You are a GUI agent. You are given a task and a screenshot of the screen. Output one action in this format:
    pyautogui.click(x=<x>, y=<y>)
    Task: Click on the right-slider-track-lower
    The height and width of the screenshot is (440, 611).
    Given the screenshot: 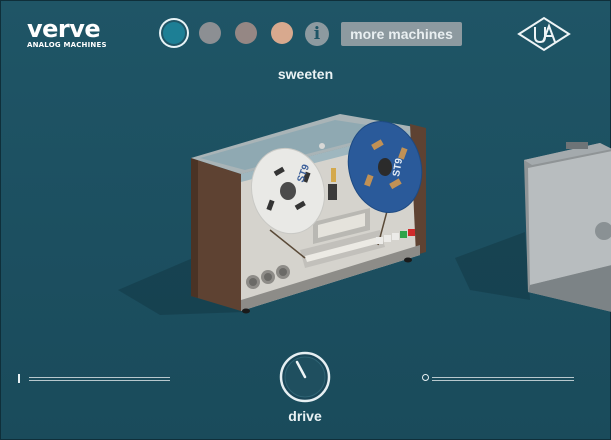 What is the action you would take?
    pyautogui.click(x=503, y=380)
    